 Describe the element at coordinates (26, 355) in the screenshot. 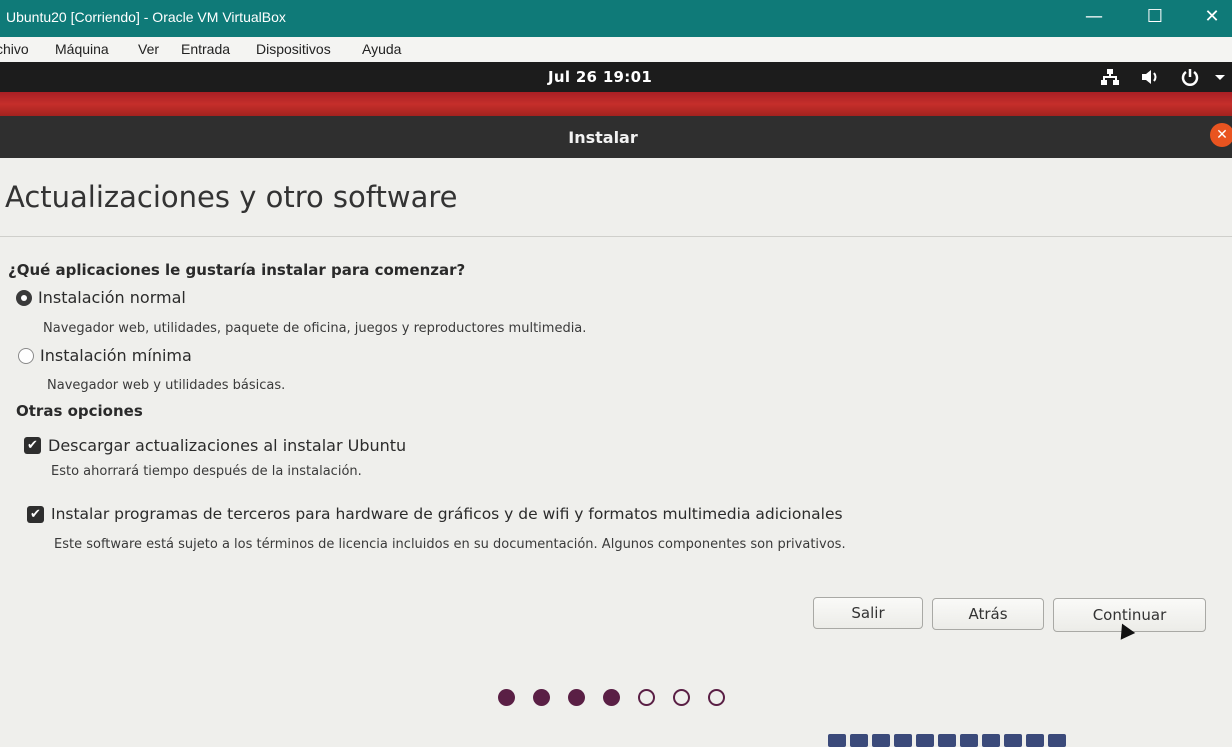

I see `radio-unselected-icon` at that location.